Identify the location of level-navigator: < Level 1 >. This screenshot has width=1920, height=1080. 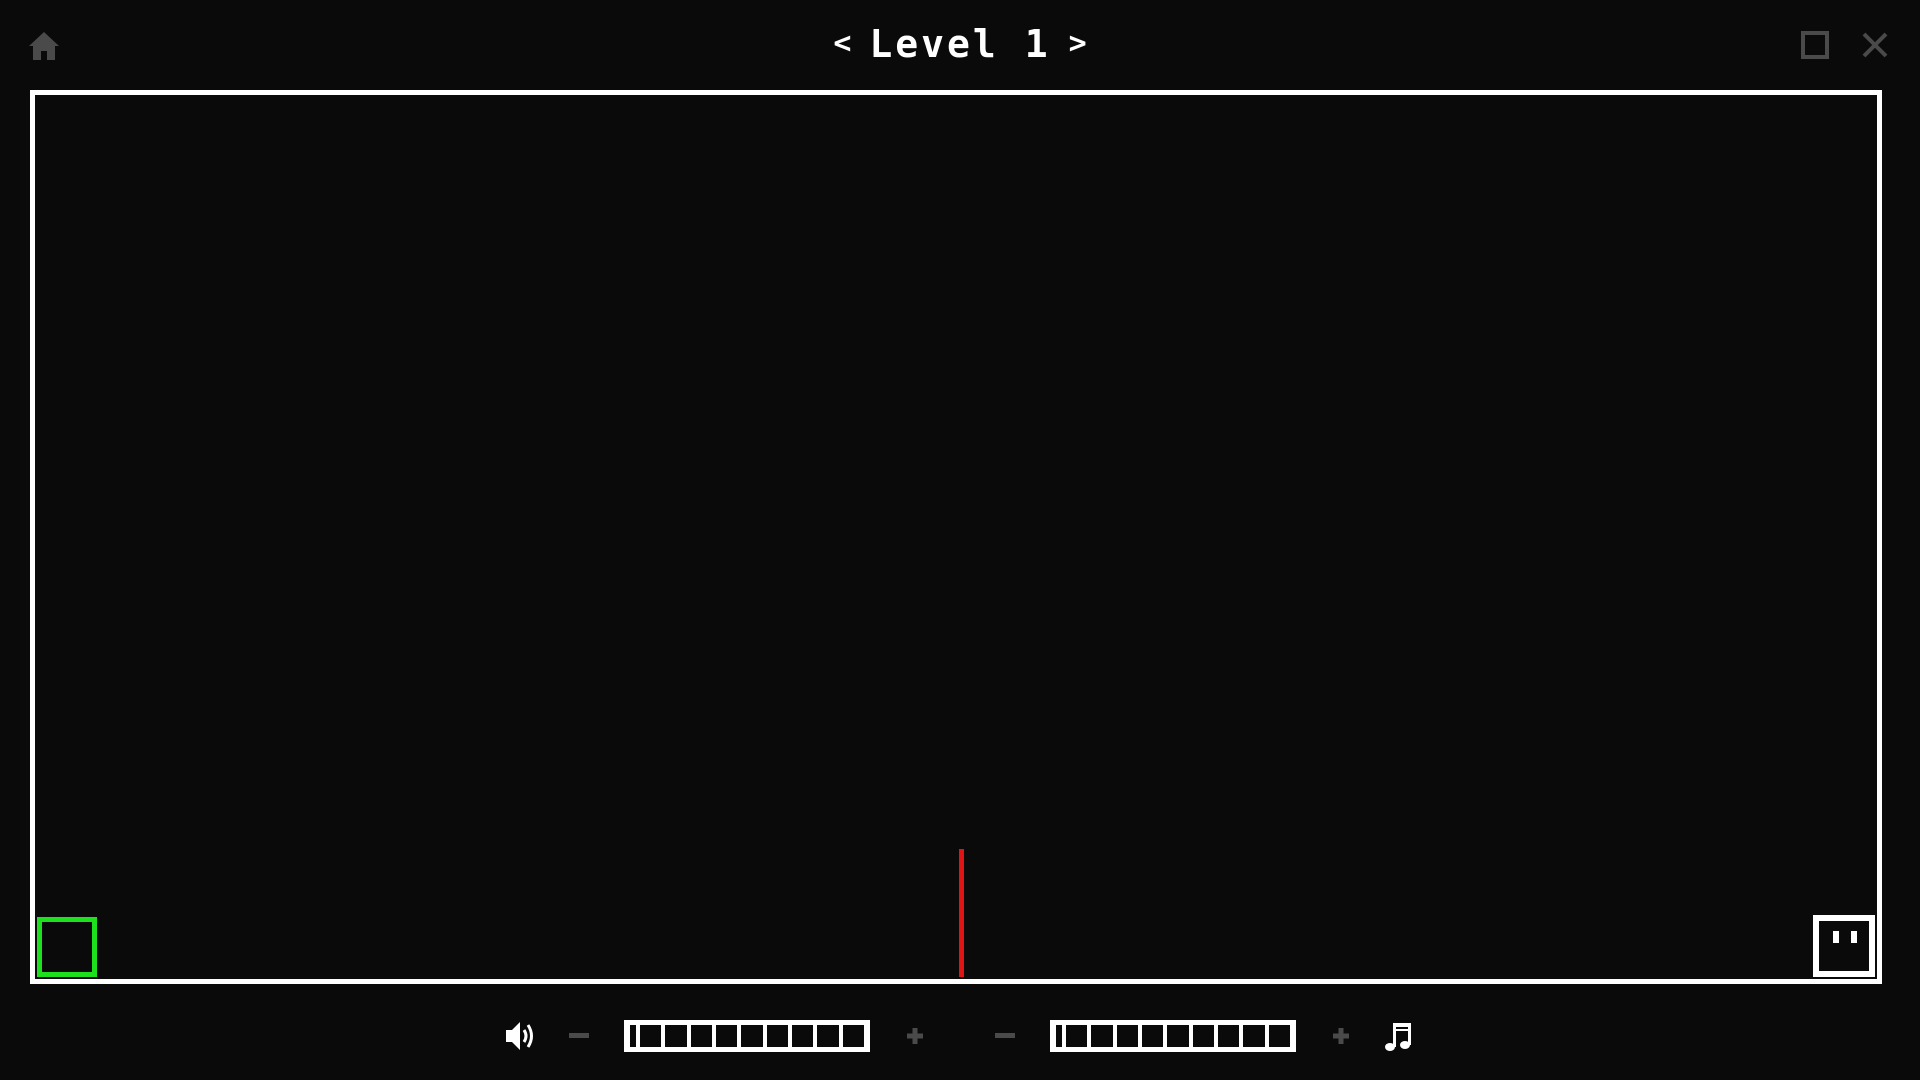
(960, 44).